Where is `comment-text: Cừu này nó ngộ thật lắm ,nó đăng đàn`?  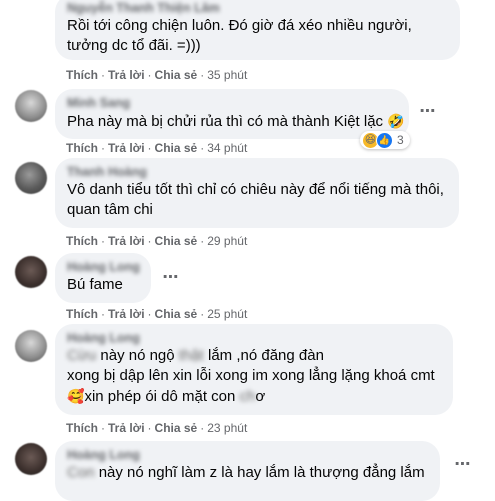 comment-text: Cừu này nó ngộ thật lắm ,nó đăng đàn is located at coordinates (195, 355).